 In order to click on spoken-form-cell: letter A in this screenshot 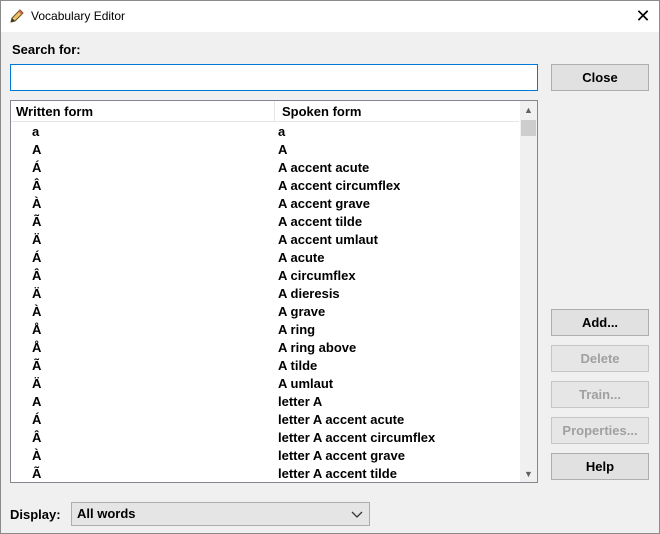, I will do `click(300, 401)`.